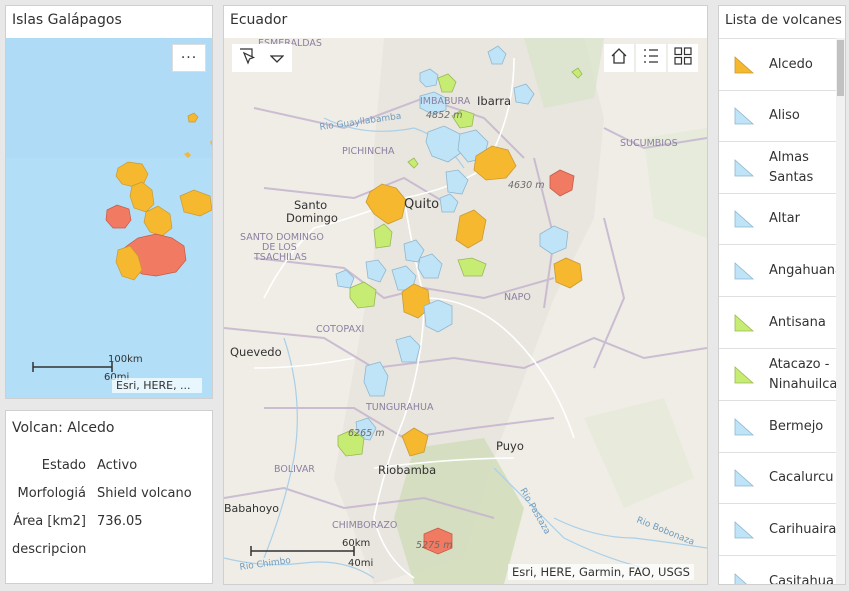  I want to click on place-quevedo: Quevedo, so click(256, 352).